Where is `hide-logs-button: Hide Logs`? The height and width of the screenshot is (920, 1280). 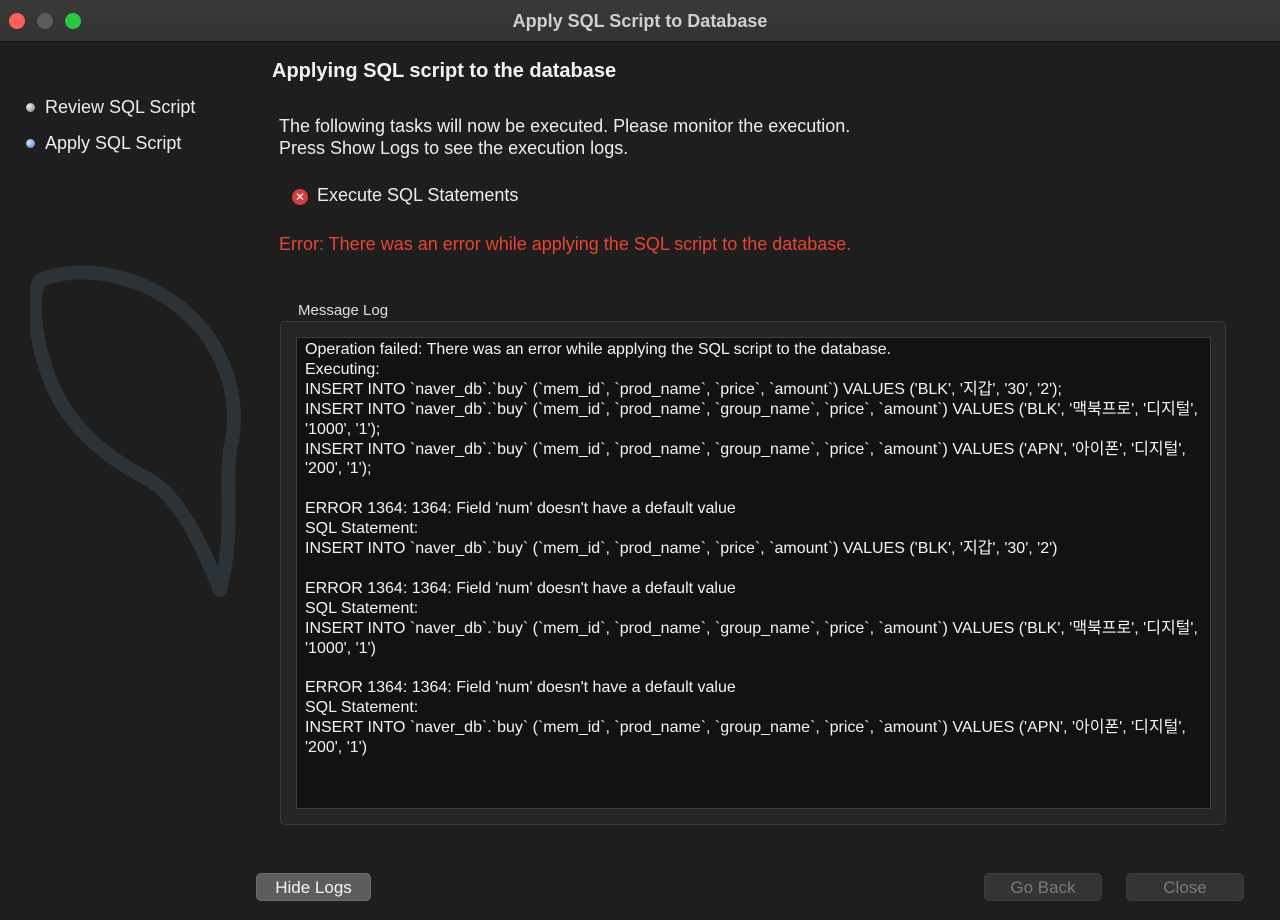 hide-logs-button: Hide Logs is located at coordinates (313, 887).